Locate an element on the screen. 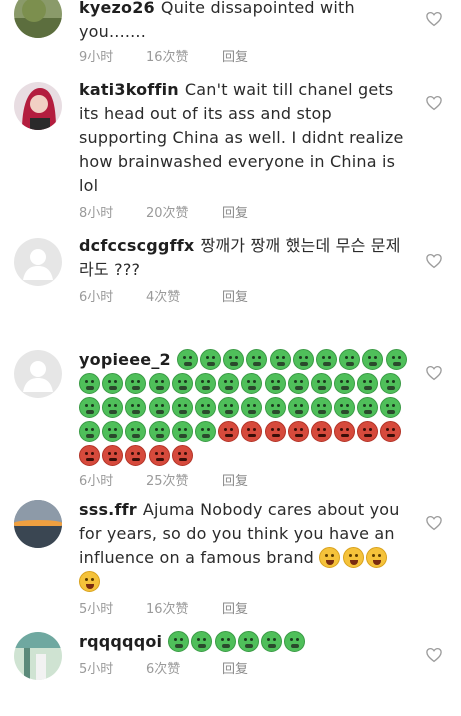 The height and width of the screenshot is (716, 461). comment-text: dcfccscggffx 짱깨가 짱깨 했는데 무슨 문제라도 ??? is located at coordinates (244, 258).